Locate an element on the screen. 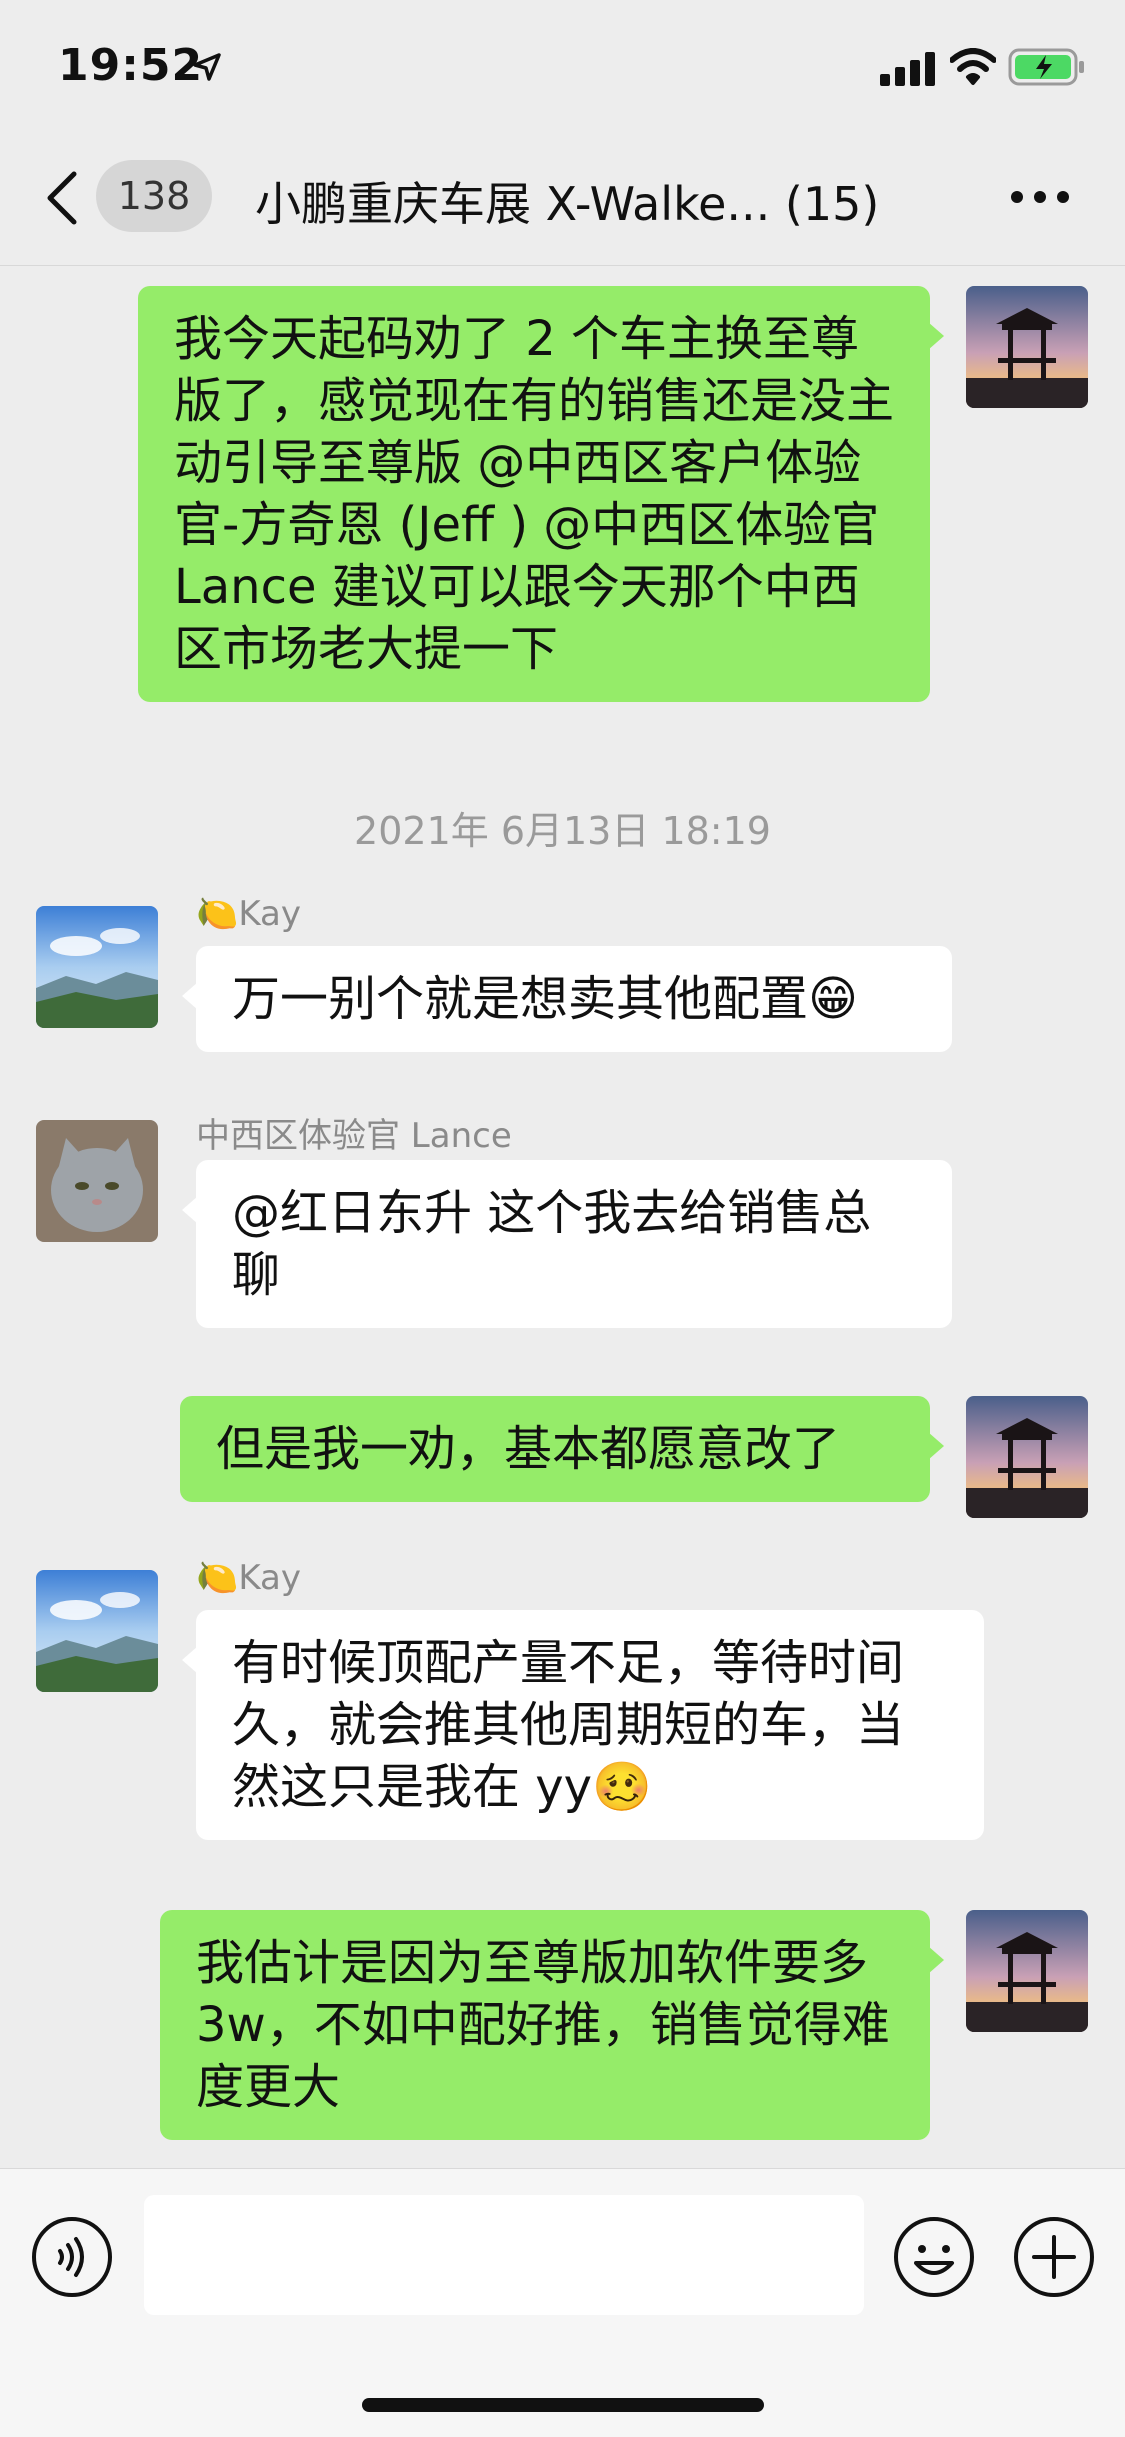 This screenshot has width=1125, height=2437. message-text: 有时候顶配产量不足，等待时间久，就会推其他周期短的车，当然这只是我在 yy🥴 is located at coordinates (568, 1725).